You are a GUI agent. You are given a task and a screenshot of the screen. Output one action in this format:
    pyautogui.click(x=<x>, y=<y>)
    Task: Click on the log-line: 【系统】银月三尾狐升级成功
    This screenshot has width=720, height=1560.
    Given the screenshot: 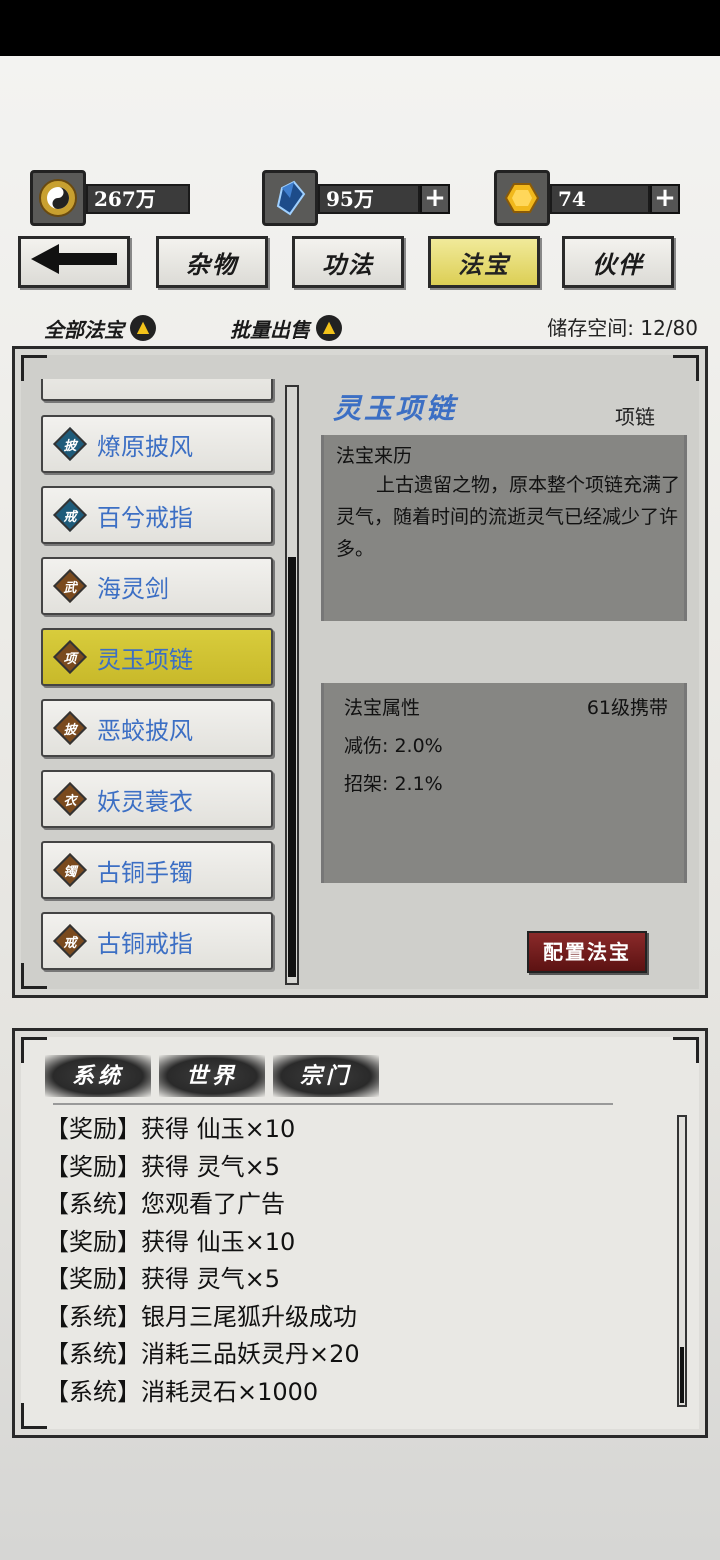 What is the action you would take?
    pyautogui.click(x=201, y=1316)
    